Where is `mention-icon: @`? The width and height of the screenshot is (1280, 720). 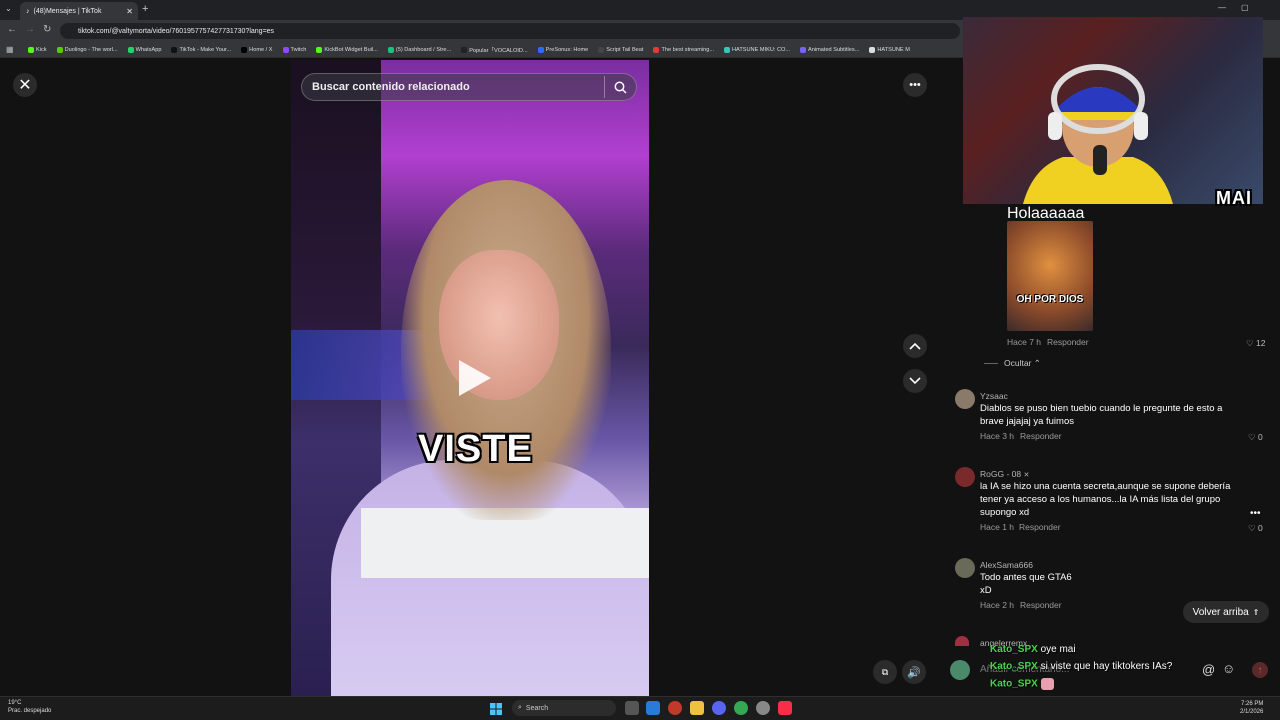
mention-icon: @ is located at coordinates (1208, 669).